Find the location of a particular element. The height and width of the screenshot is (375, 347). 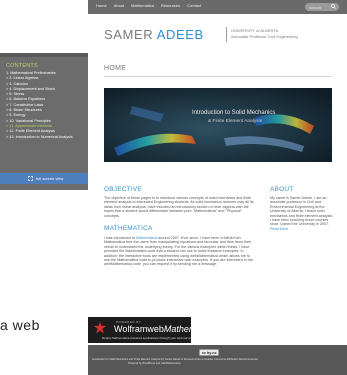

full-screen-label: full screen view is located at coordinates (50, 179).